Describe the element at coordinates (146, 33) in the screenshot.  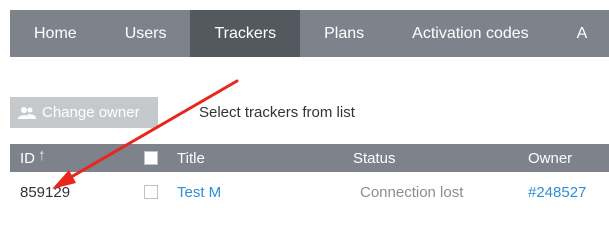
I see `nav-users: Users` at that location.